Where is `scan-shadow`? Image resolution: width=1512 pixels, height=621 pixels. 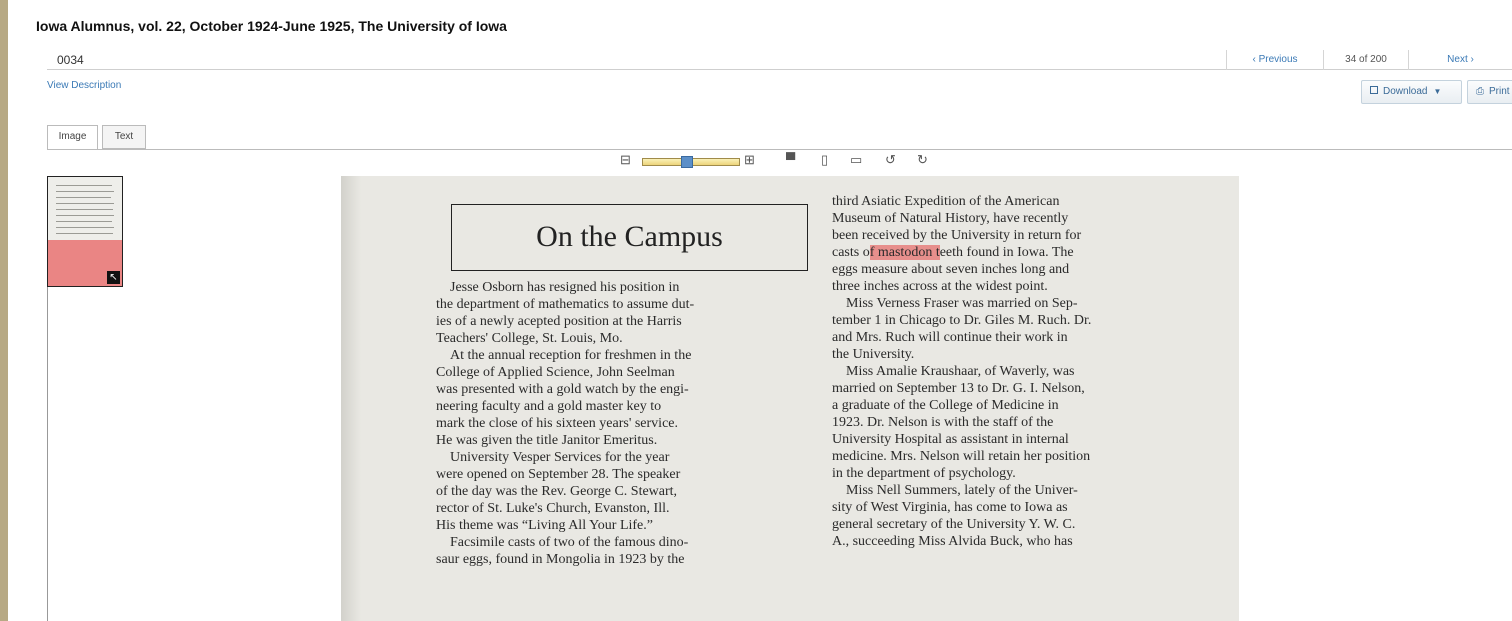
scan-shadow is located at coordinates (351, 398).